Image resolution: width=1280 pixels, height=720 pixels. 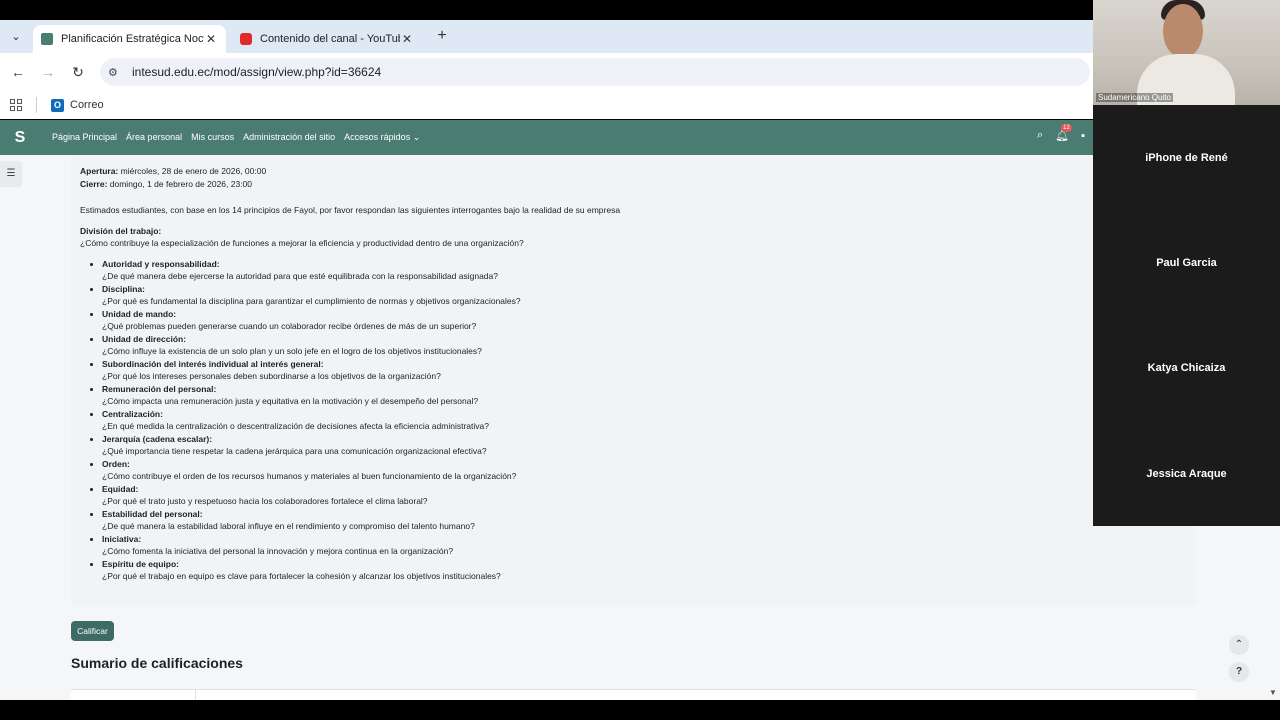 I want to click on outlook-icon: O, so click(x=57, y=105).